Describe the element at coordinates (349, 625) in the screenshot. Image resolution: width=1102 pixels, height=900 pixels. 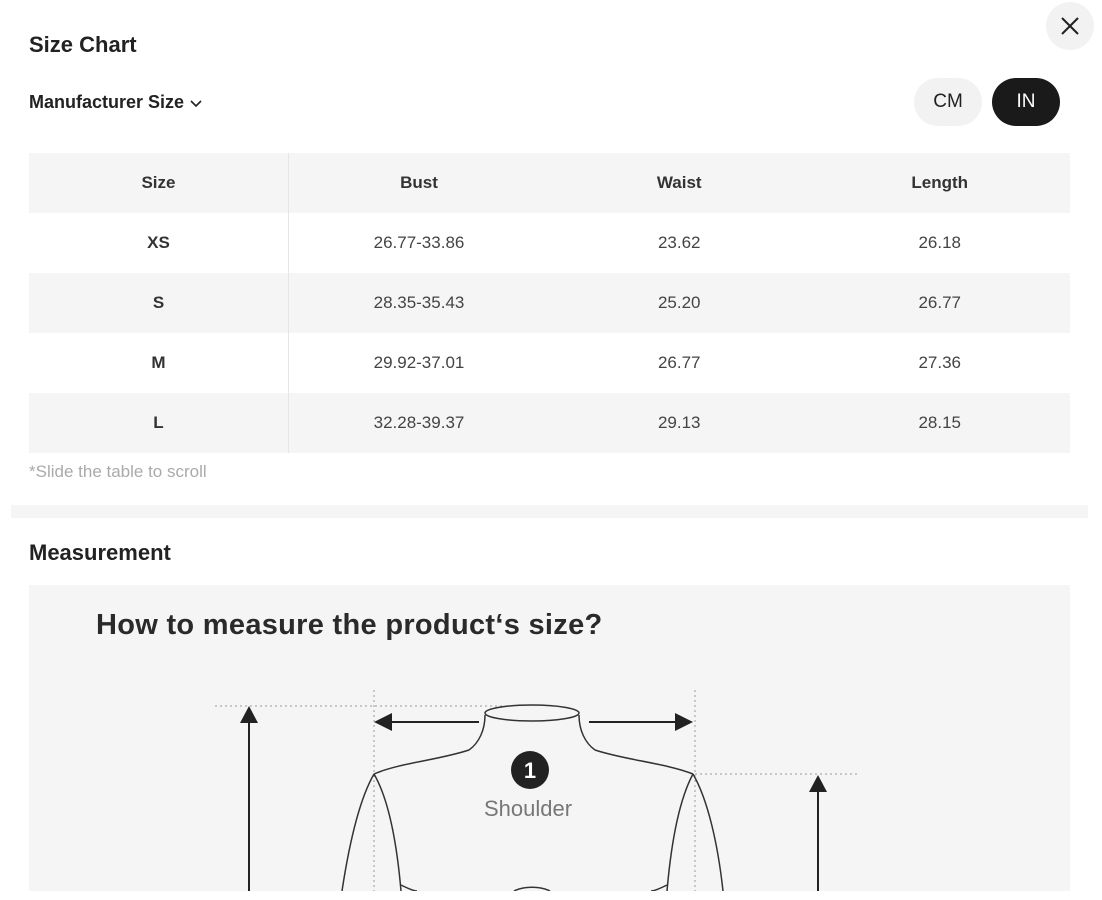
I see `measurement-heading: How to measure the product‘s size?` at that location.